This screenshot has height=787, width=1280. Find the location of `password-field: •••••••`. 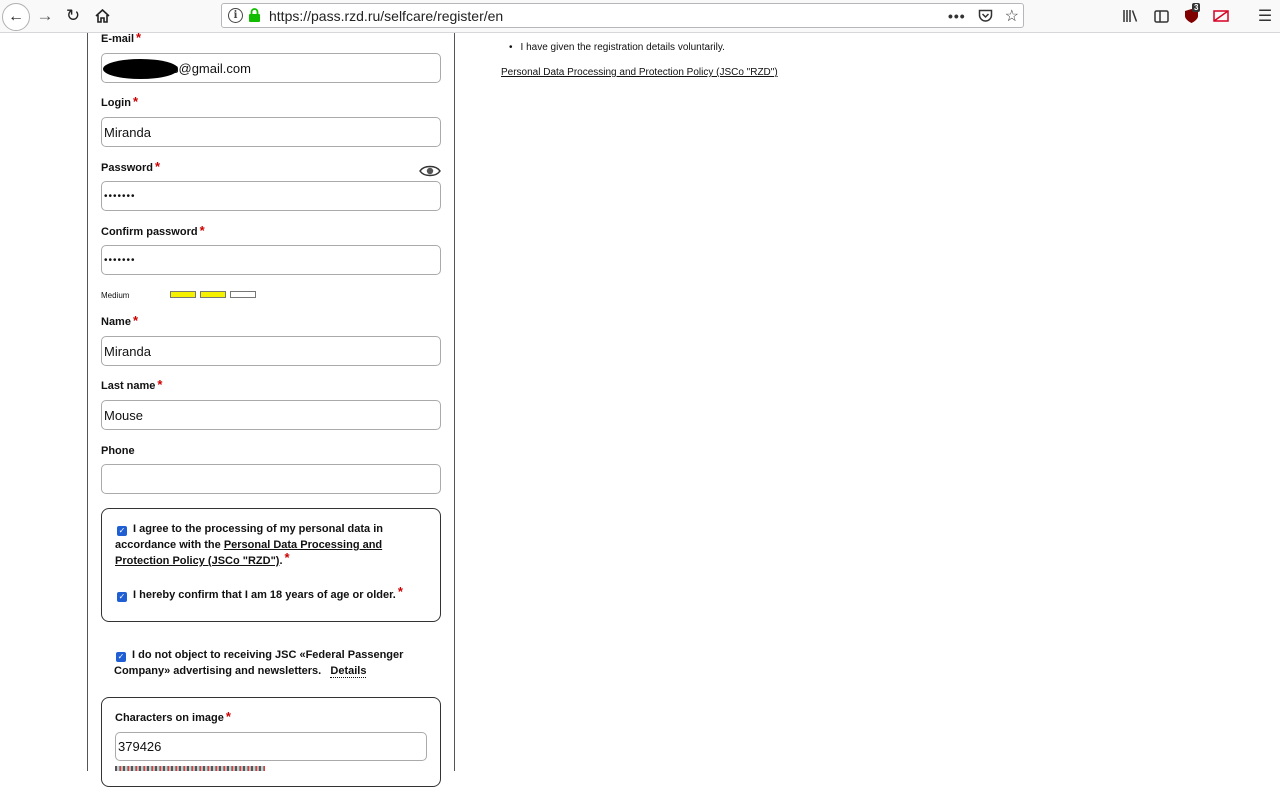

password-field: ••••••• is located at coordinates (271, 196).